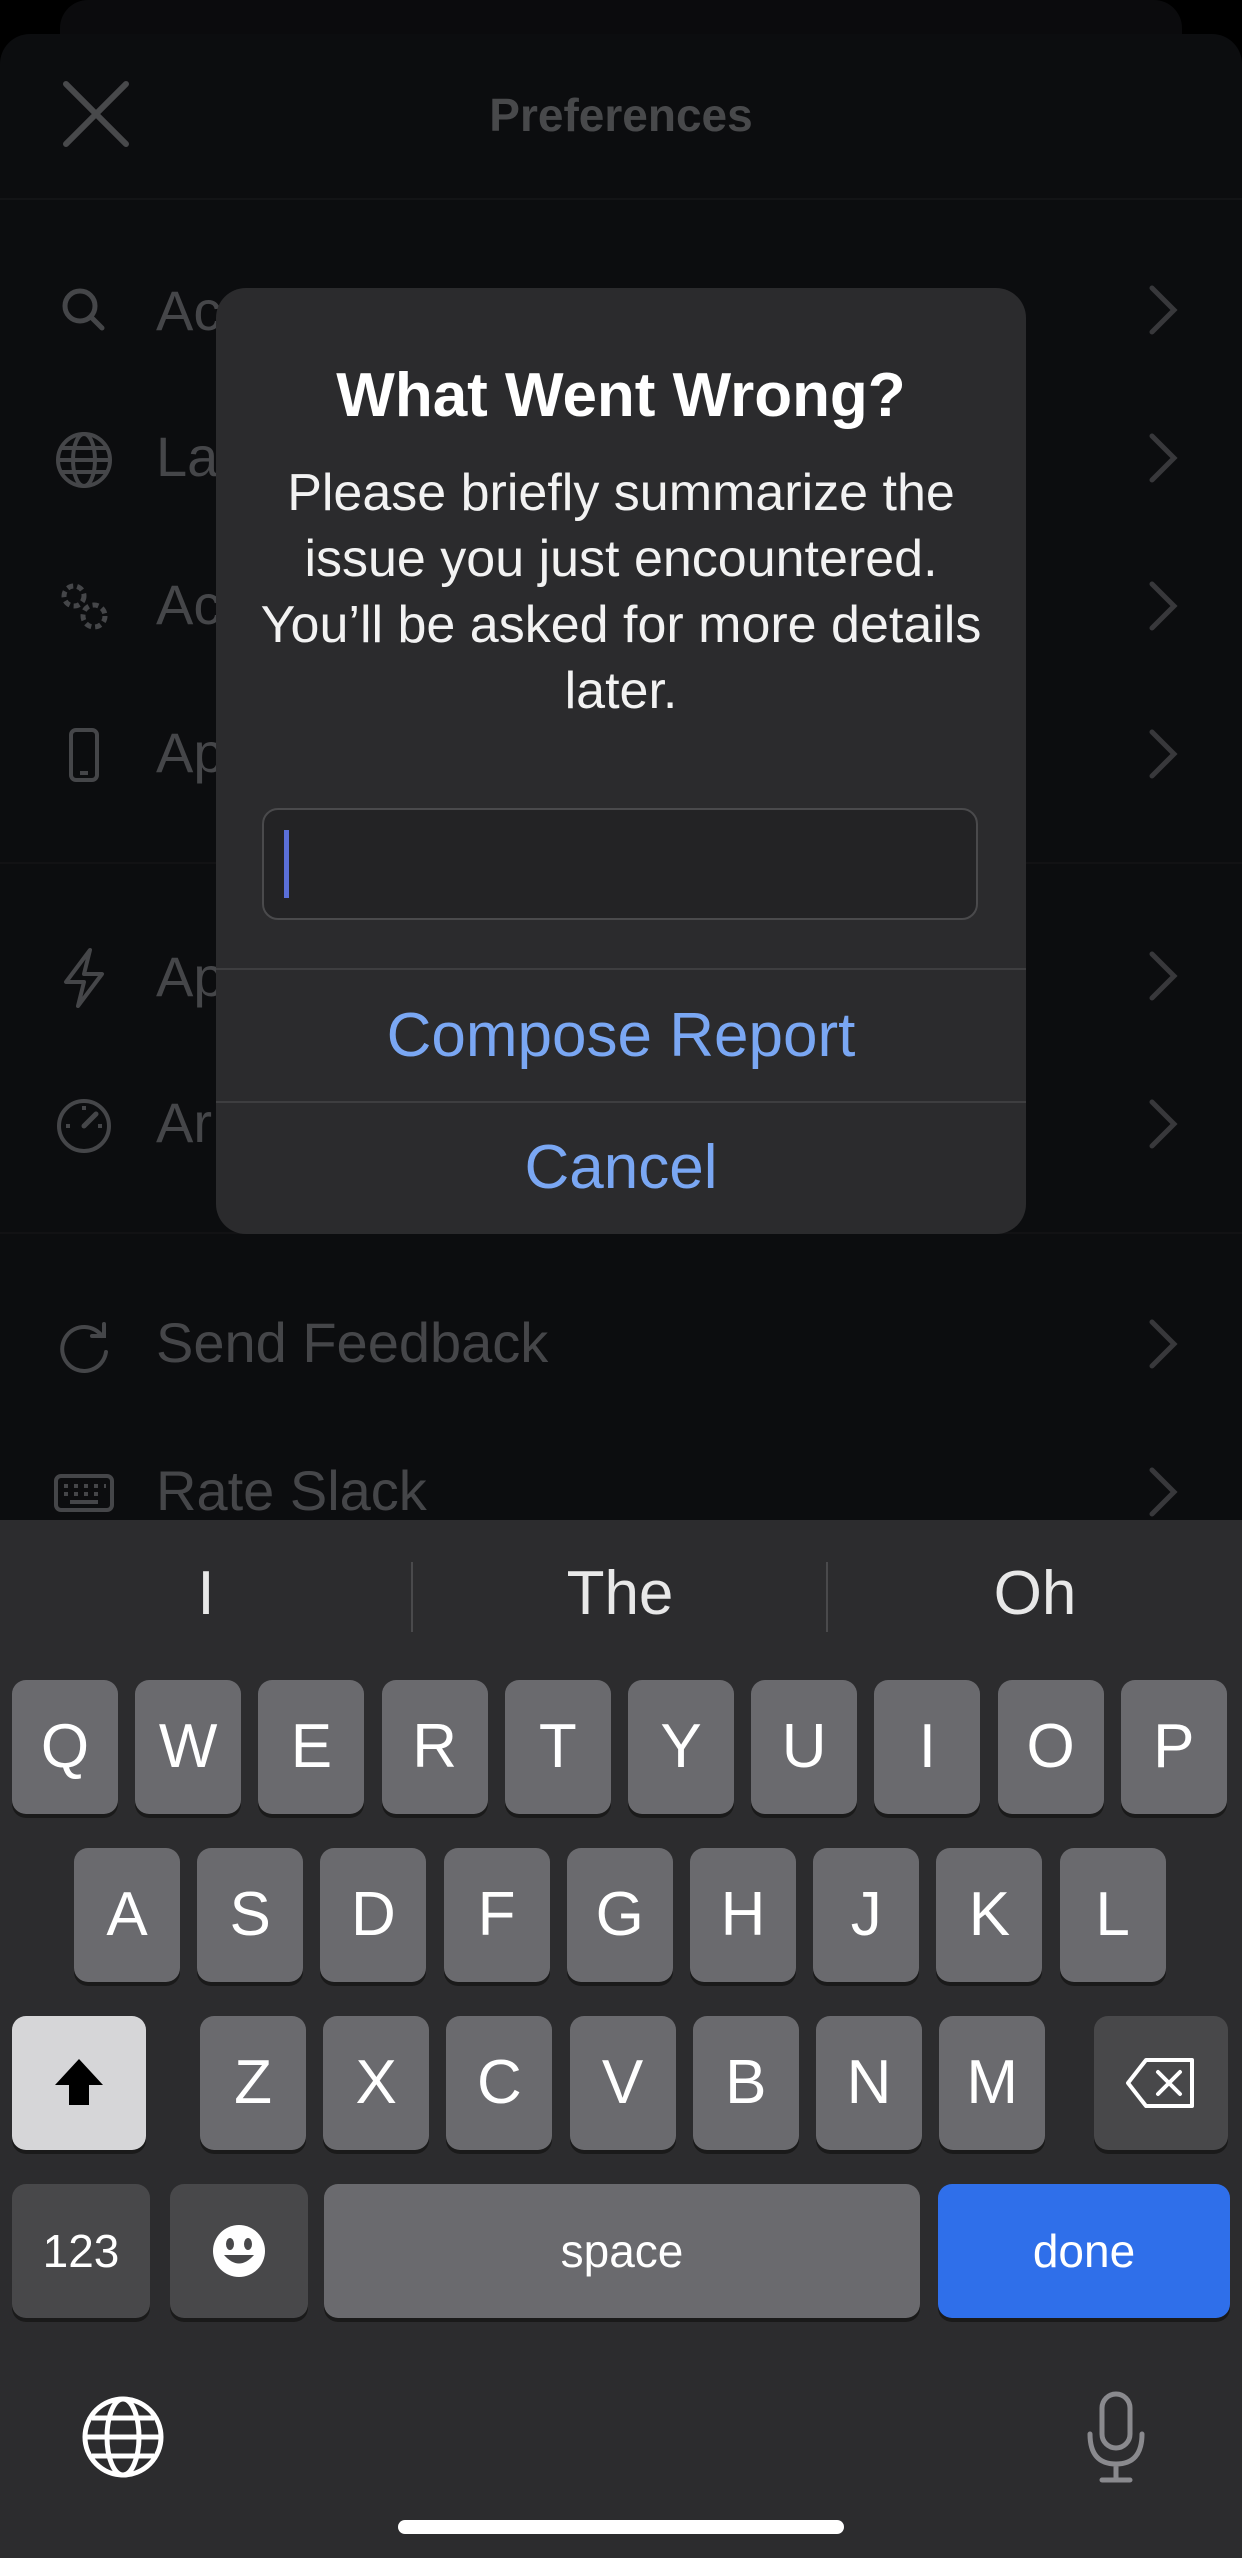  I want to click on key-a: A, so click(127, 1915).